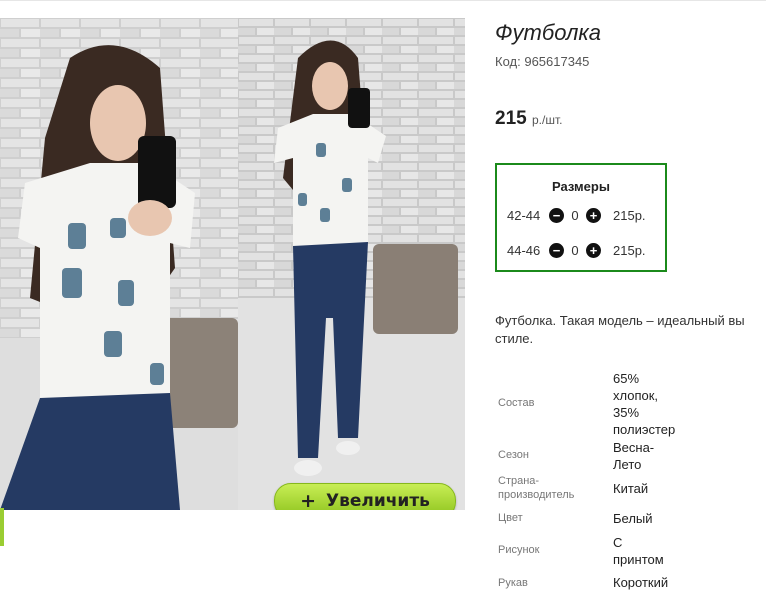 This screenshot has height=599, width=766. What do you see at coordinates (644, 429) in the screenshot?
I see `property-value-line: полиэстер` at bounding box center [644, 429].